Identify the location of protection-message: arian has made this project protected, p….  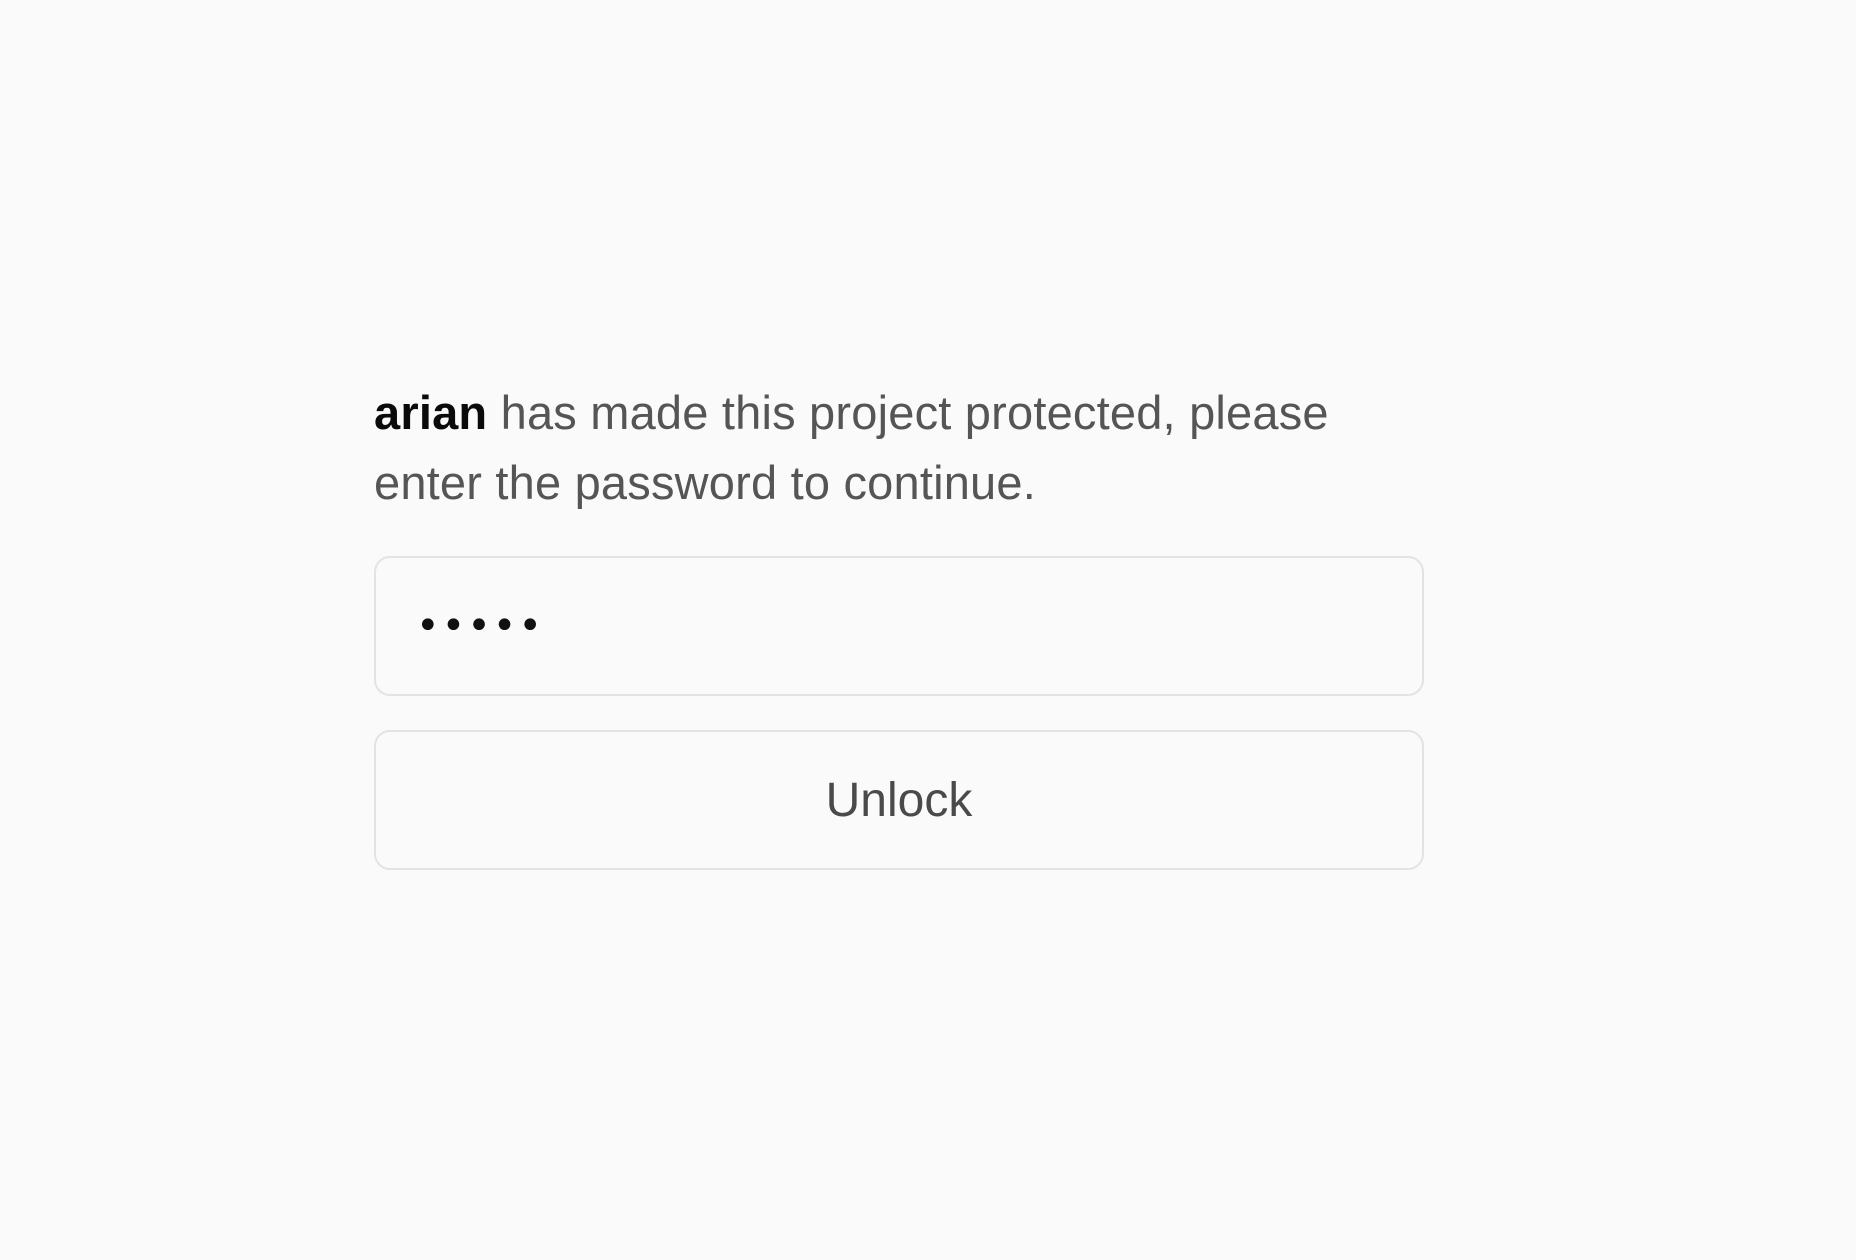
(899, 448).